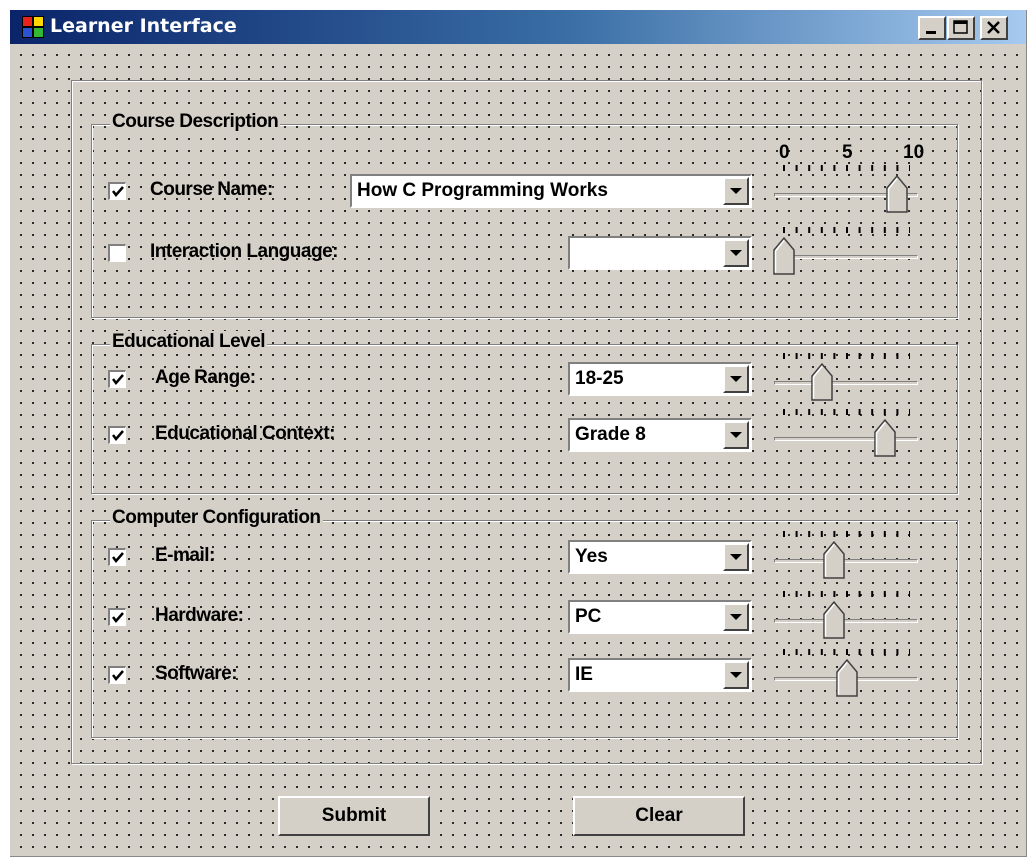  I want to click on interaction-language-dropdown, so click(660, 253).